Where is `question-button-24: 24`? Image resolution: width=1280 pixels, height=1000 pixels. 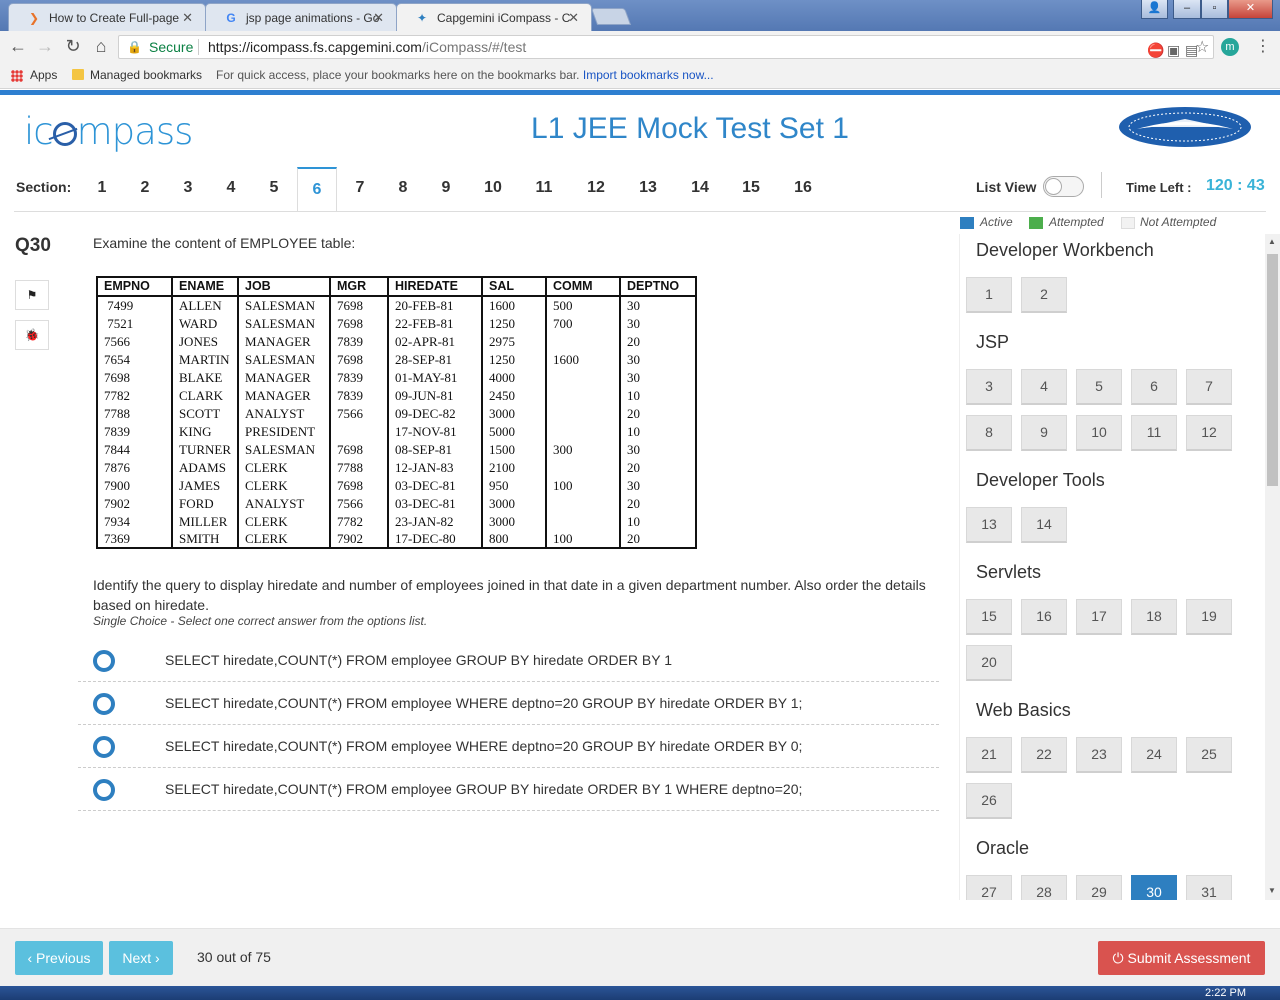
question-button-24: 24 is located at coordinates (1154, 755).